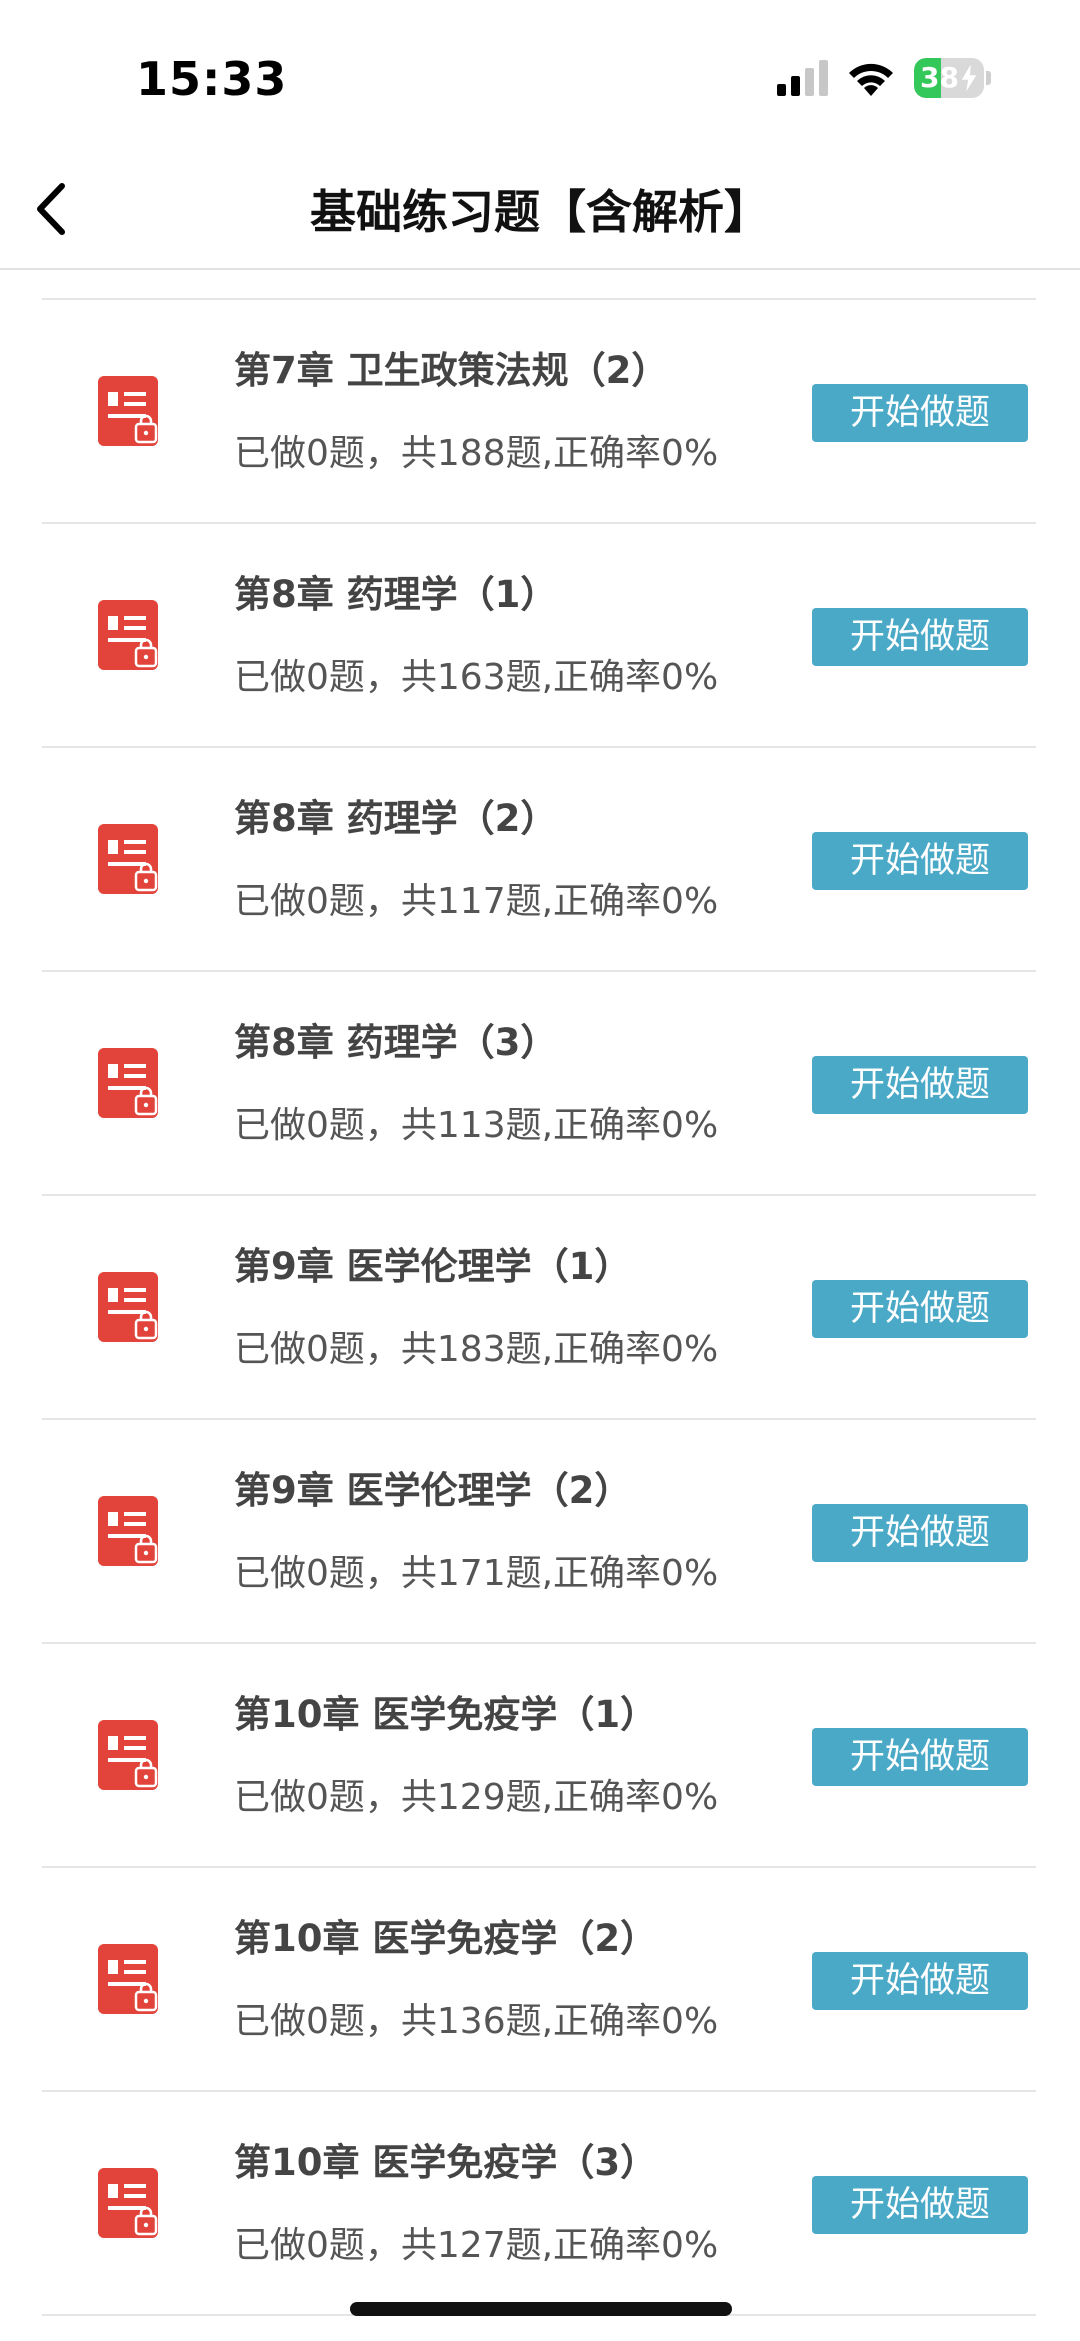 The image size is (1080, 2341). I want to click on chapter-stats: 已做0题，共136题,正确率0%, so click(476, 2021).